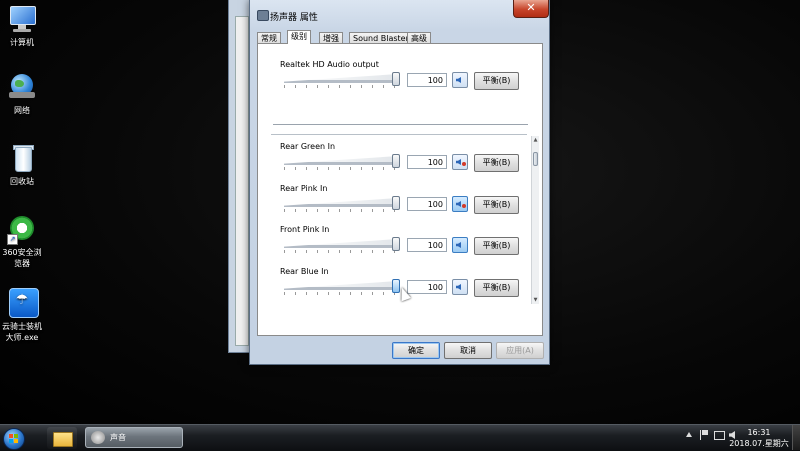  I want to click on dialog-titlebar: 扬声器 属性 ✕, so click(399, 13).